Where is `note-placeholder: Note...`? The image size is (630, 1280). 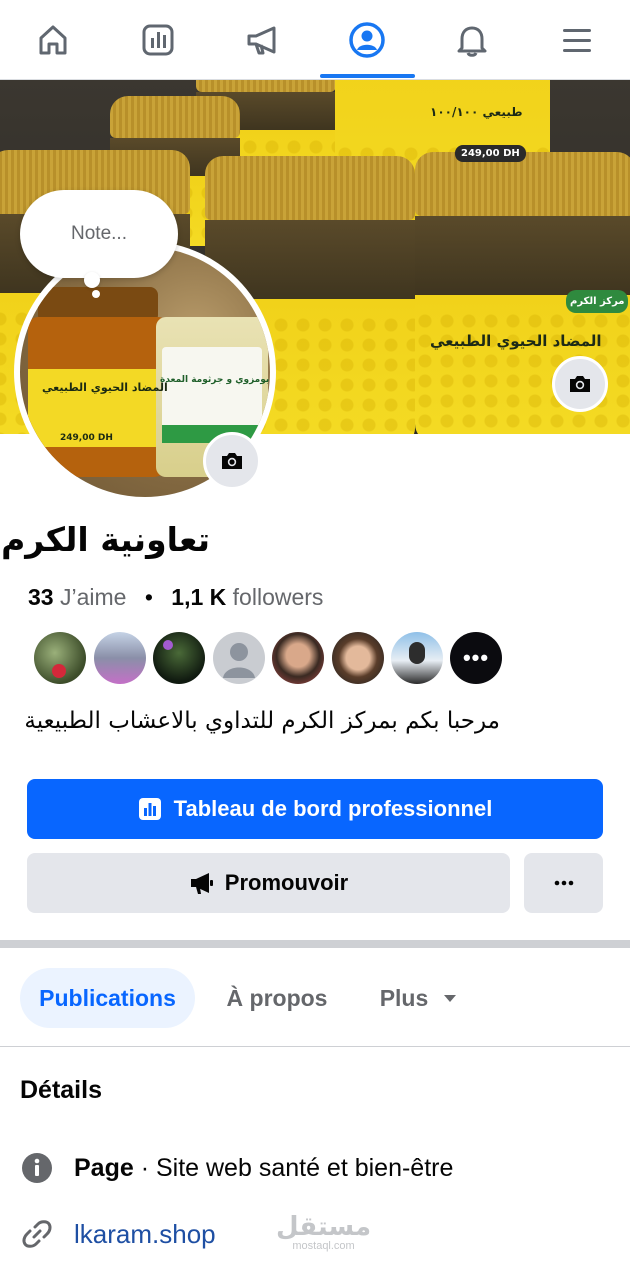 note-placeholder: Note... is located at coordinates (99, 233).